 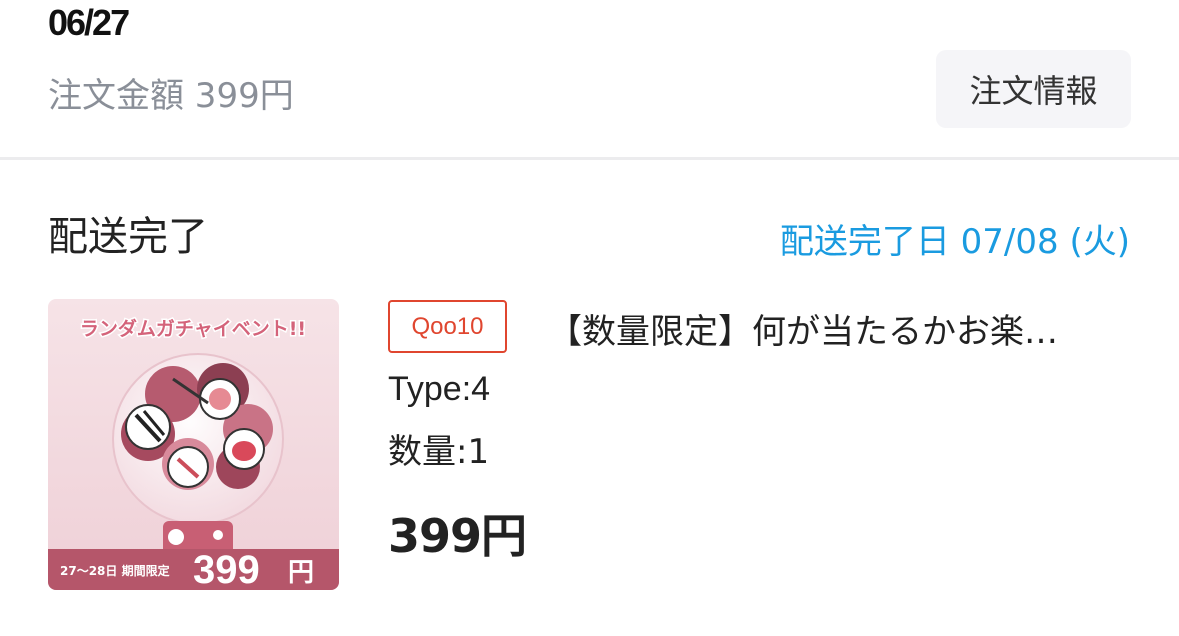 I want to click on order-amount: 注文金額 399円, so click(x=171, y=96).